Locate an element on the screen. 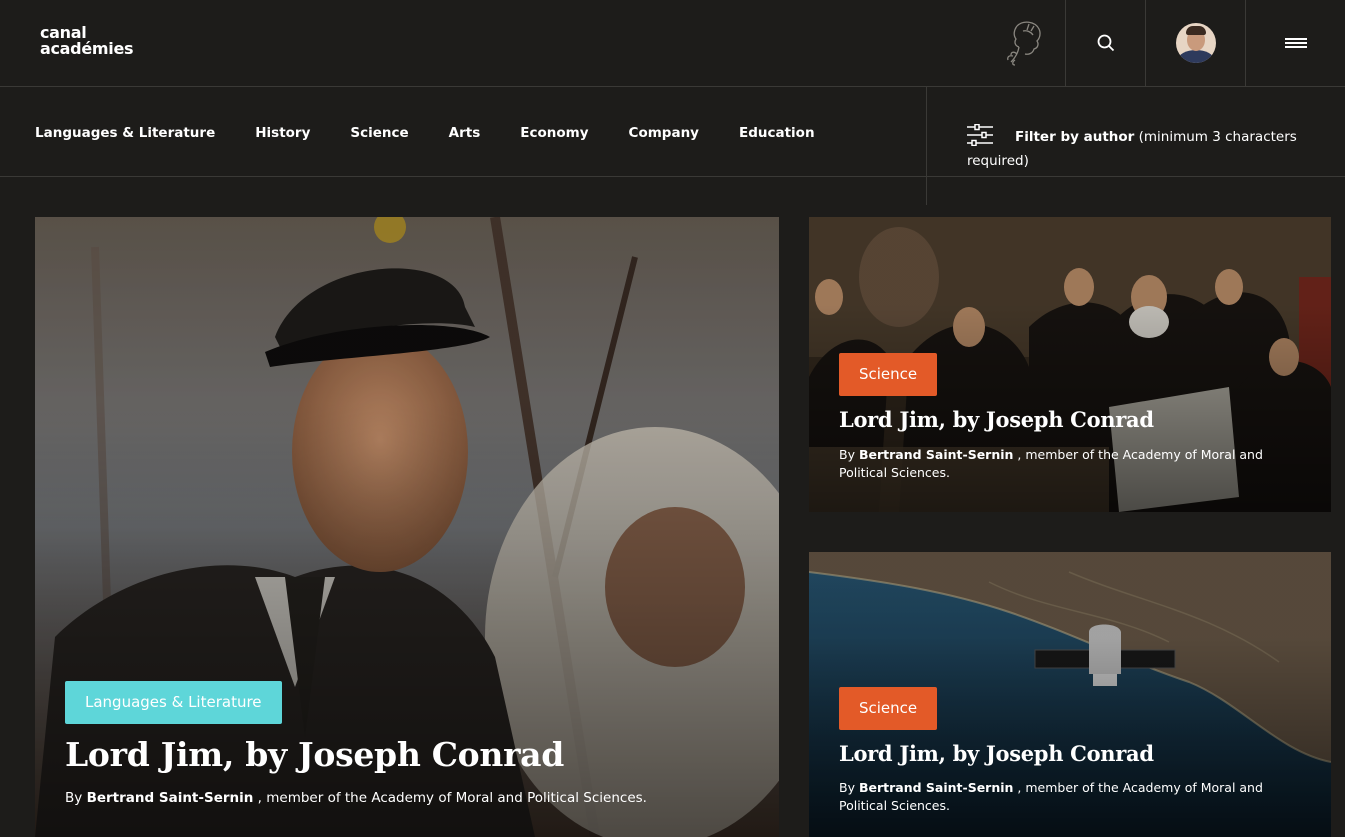  logo-line-2: académies is located at coordinates (87, 48).